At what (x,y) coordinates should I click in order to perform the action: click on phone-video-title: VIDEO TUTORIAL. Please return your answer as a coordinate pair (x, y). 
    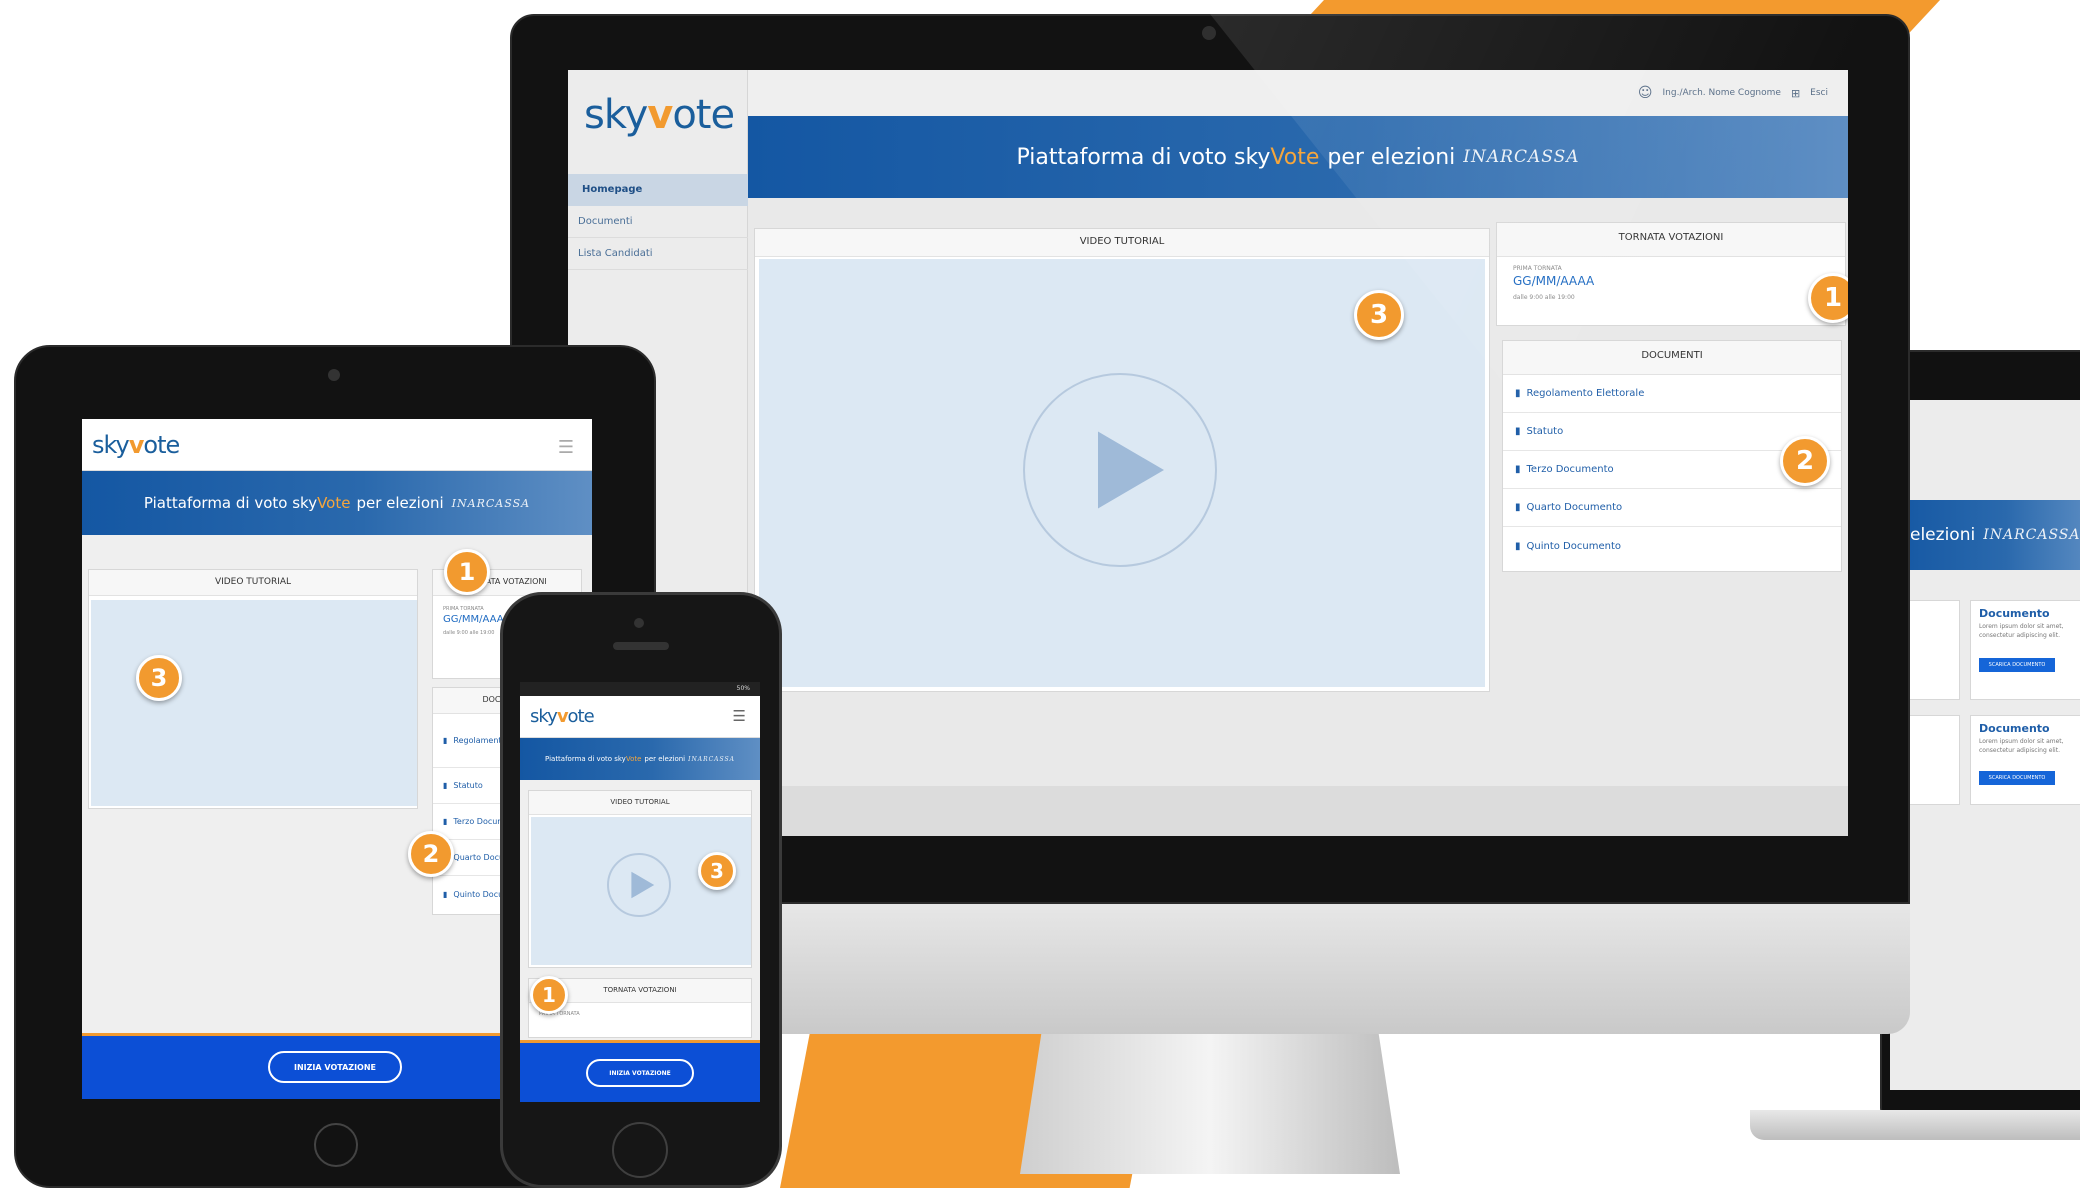
    Looking at the image, I should click on (640, 803).